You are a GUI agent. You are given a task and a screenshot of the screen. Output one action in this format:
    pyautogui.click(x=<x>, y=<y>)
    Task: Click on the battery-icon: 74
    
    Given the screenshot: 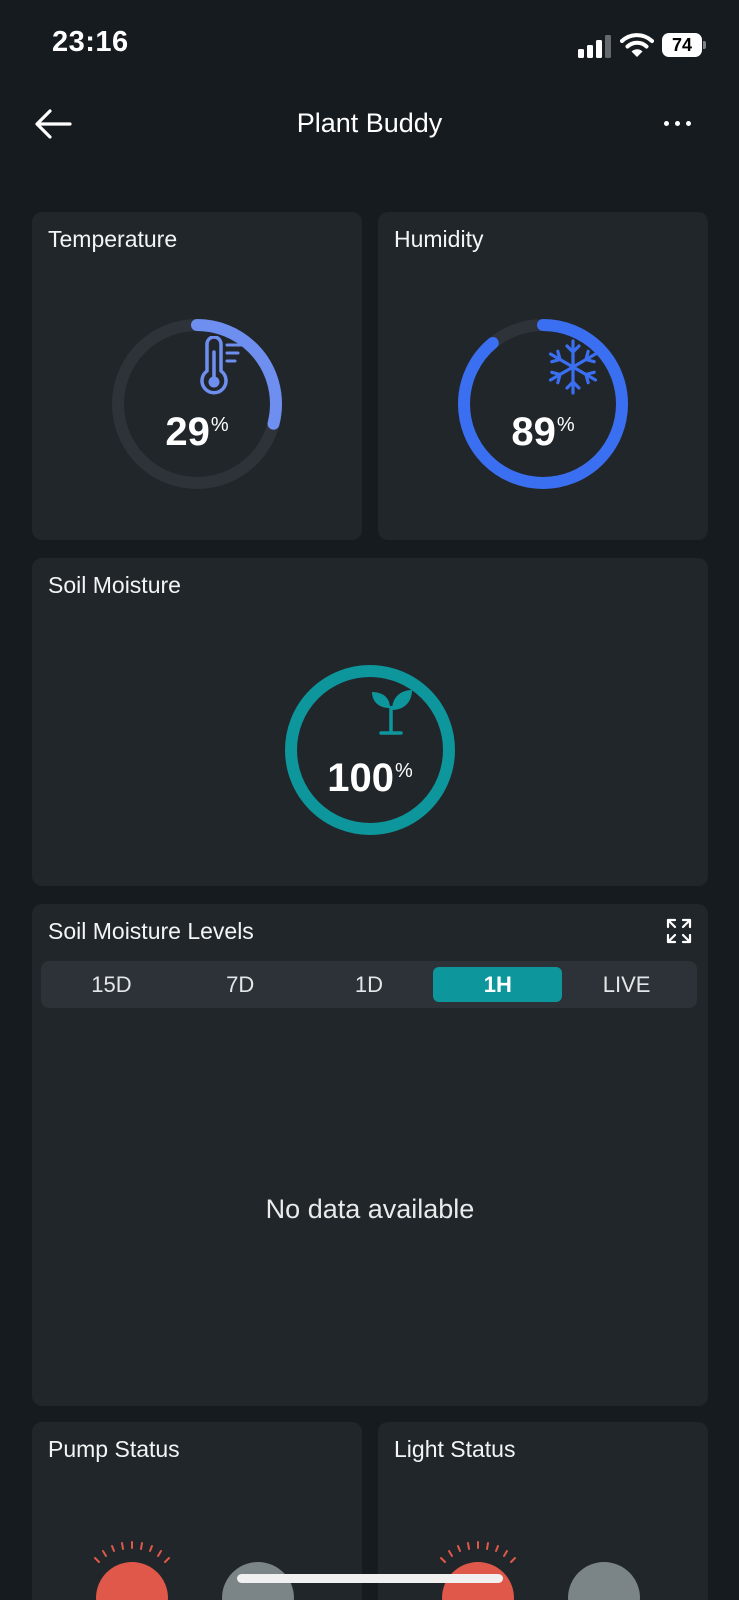 What is the action you would take?
    pyautogui.click(x=684, y=45)
    